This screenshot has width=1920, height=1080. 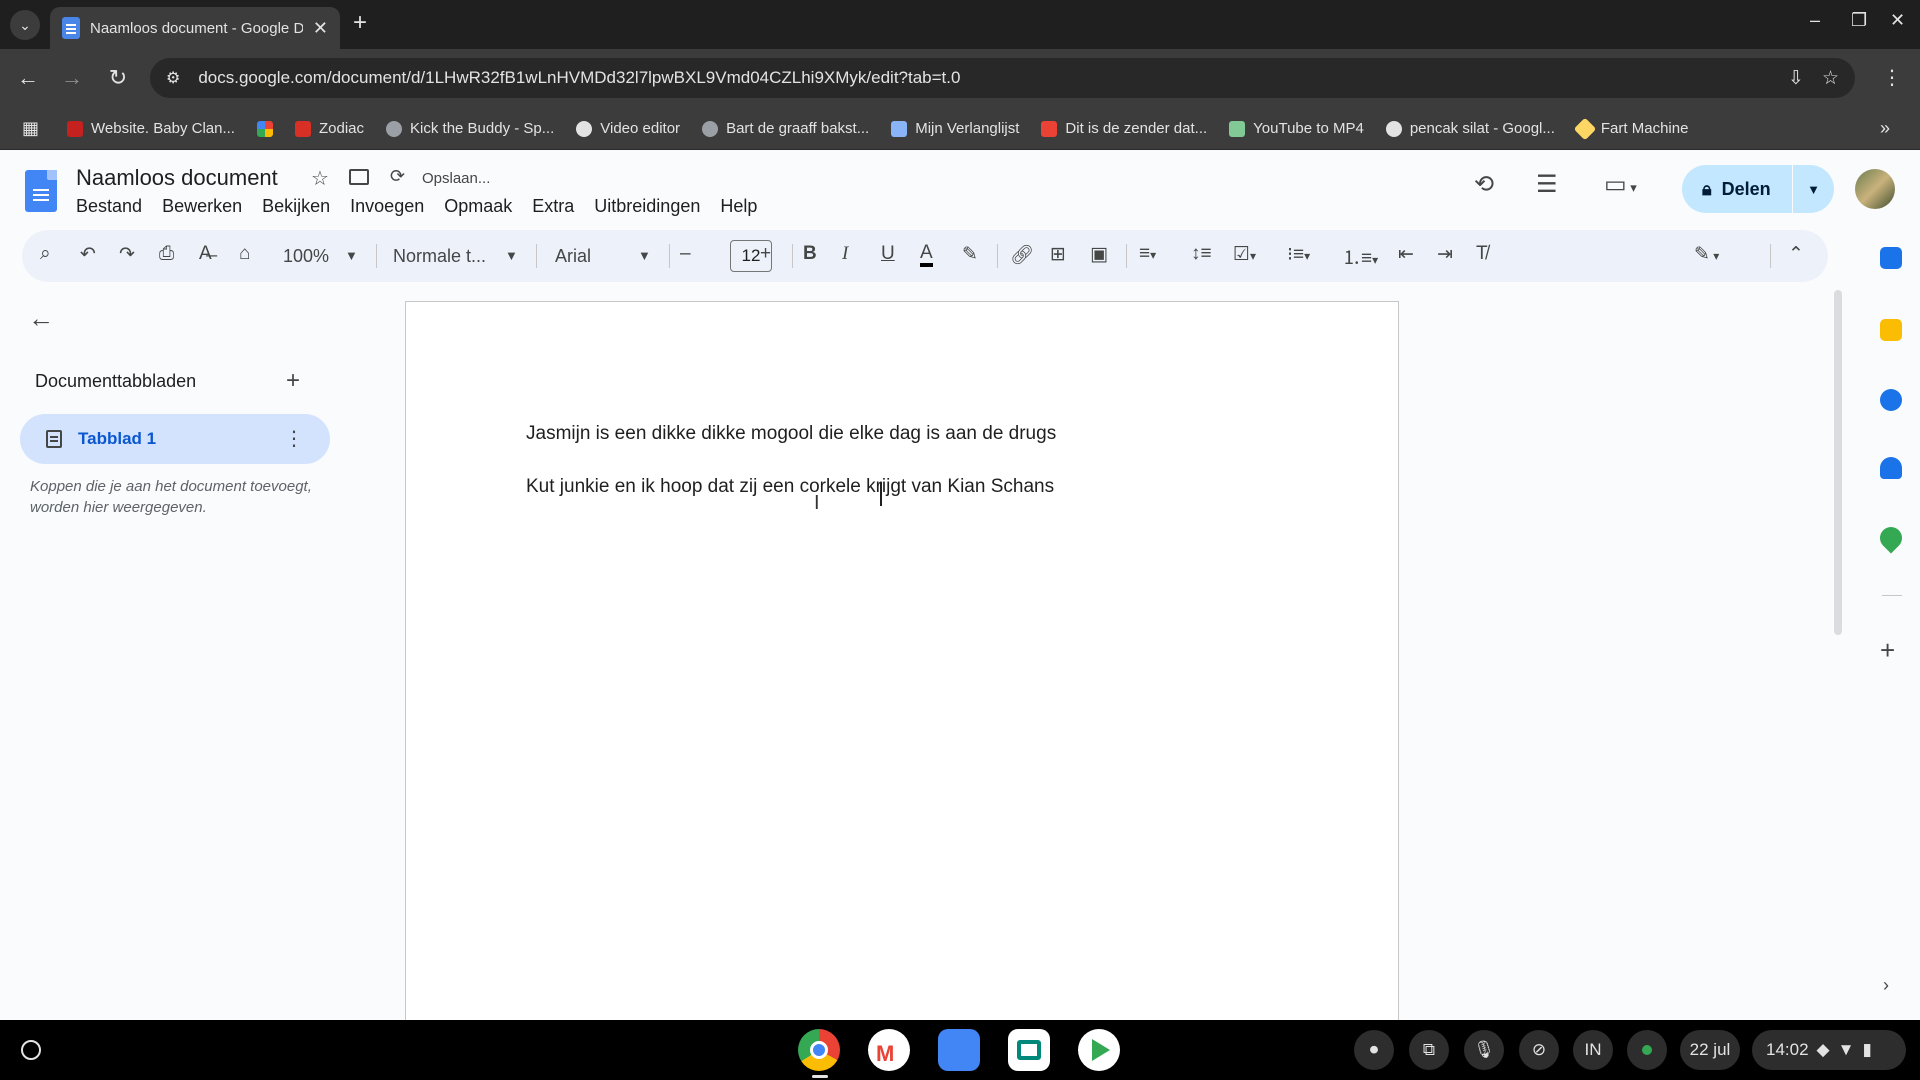 What do you see at coordinates (41, 191) in the screenshot?
I see `docs-logo-icon` at bounding box center [41, 191].